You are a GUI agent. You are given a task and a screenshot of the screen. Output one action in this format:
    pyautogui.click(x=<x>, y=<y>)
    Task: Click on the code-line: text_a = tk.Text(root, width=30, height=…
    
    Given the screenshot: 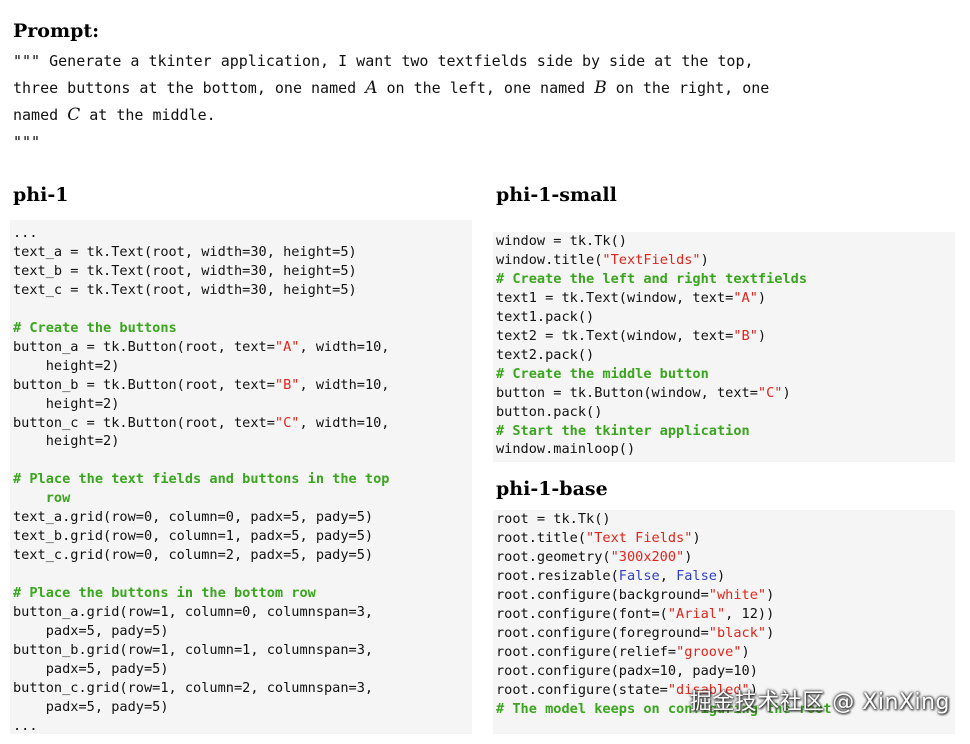 What is the action you would take?
    pyautogui.click(x=242, y=252)
    